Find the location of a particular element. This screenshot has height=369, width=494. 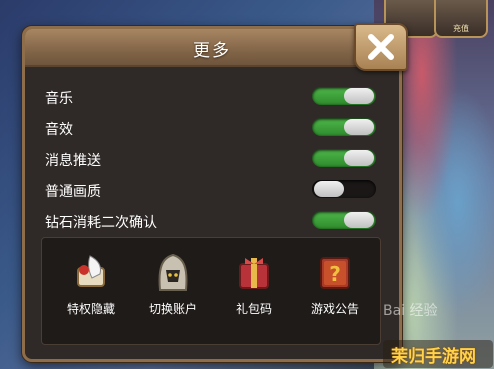

action-privilege-hide: 特权隐藏 is located at coordinates (91, 282).